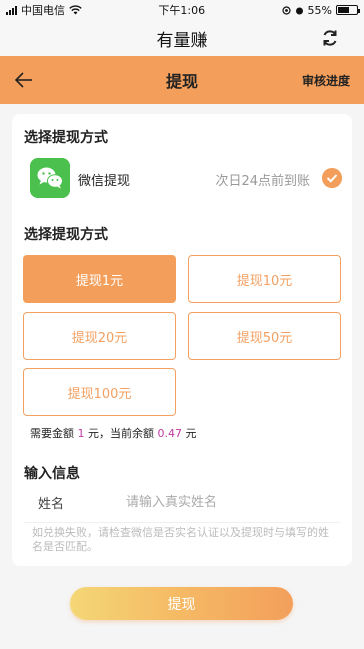 This screenshot has height=649, width=364. I want to click on balance-suffix: 元, so click(191, 433).